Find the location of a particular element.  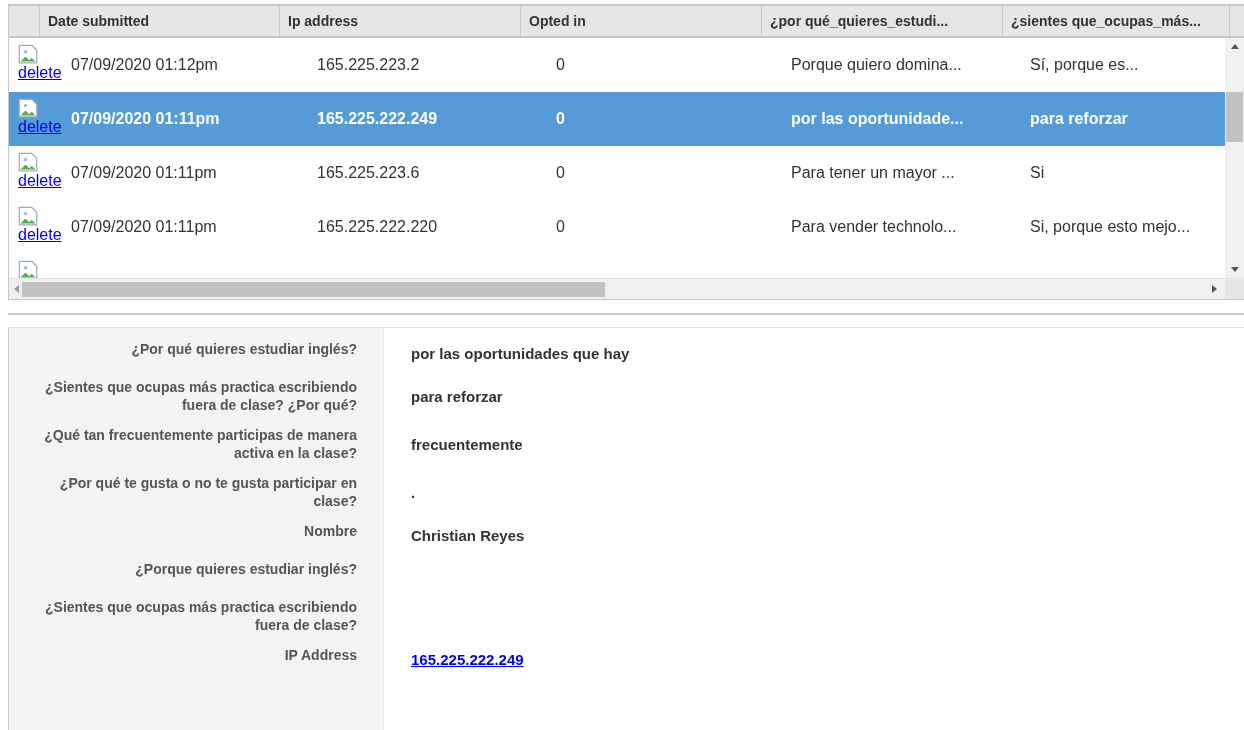

field-label: ¿Sientes que ocupas más practica escribiendo fuera de clase? ¿Por qué? is located at coordinates (201, 396).